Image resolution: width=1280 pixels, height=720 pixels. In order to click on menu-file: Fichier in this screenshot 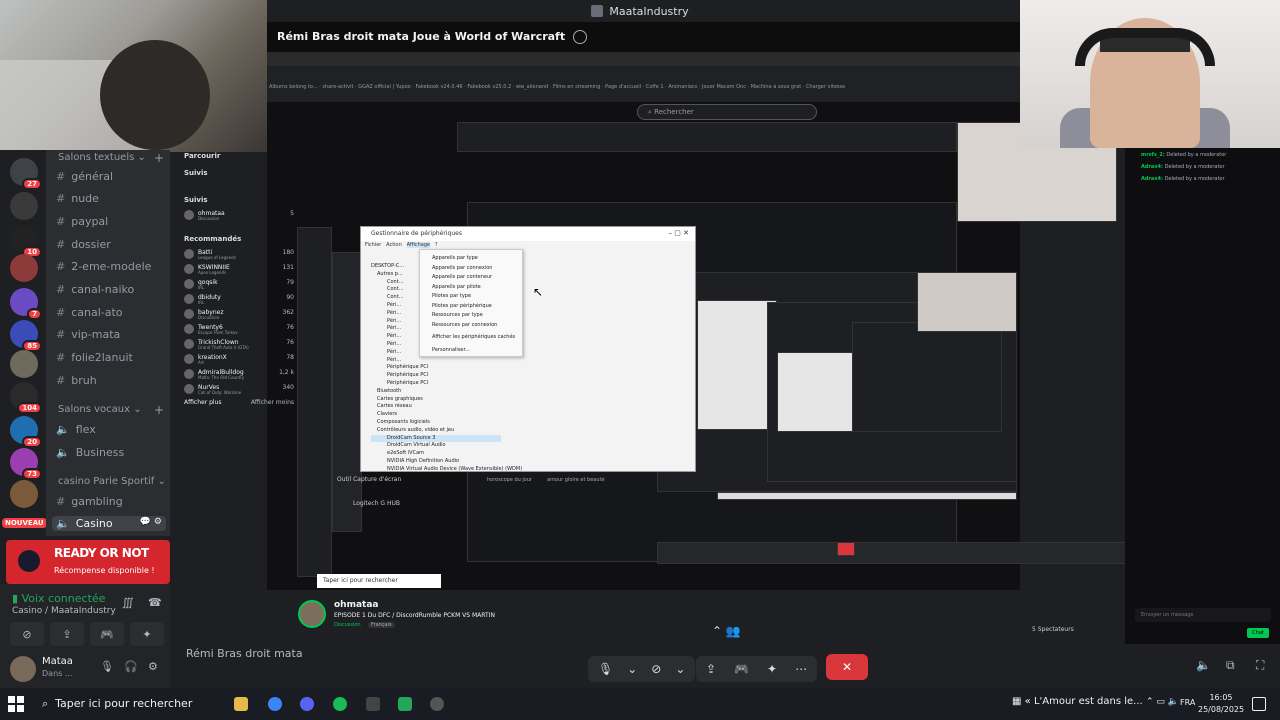, I will do `click(373, 245)`.